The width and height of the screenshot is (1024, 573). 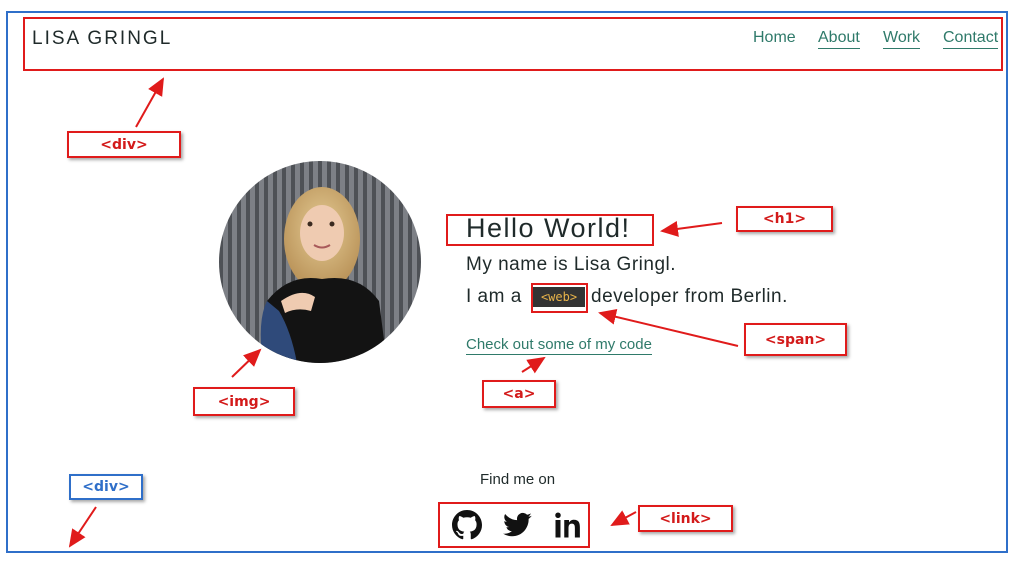 I want to click on hero-role-prefix: I am a, so click(x=494, y=296).